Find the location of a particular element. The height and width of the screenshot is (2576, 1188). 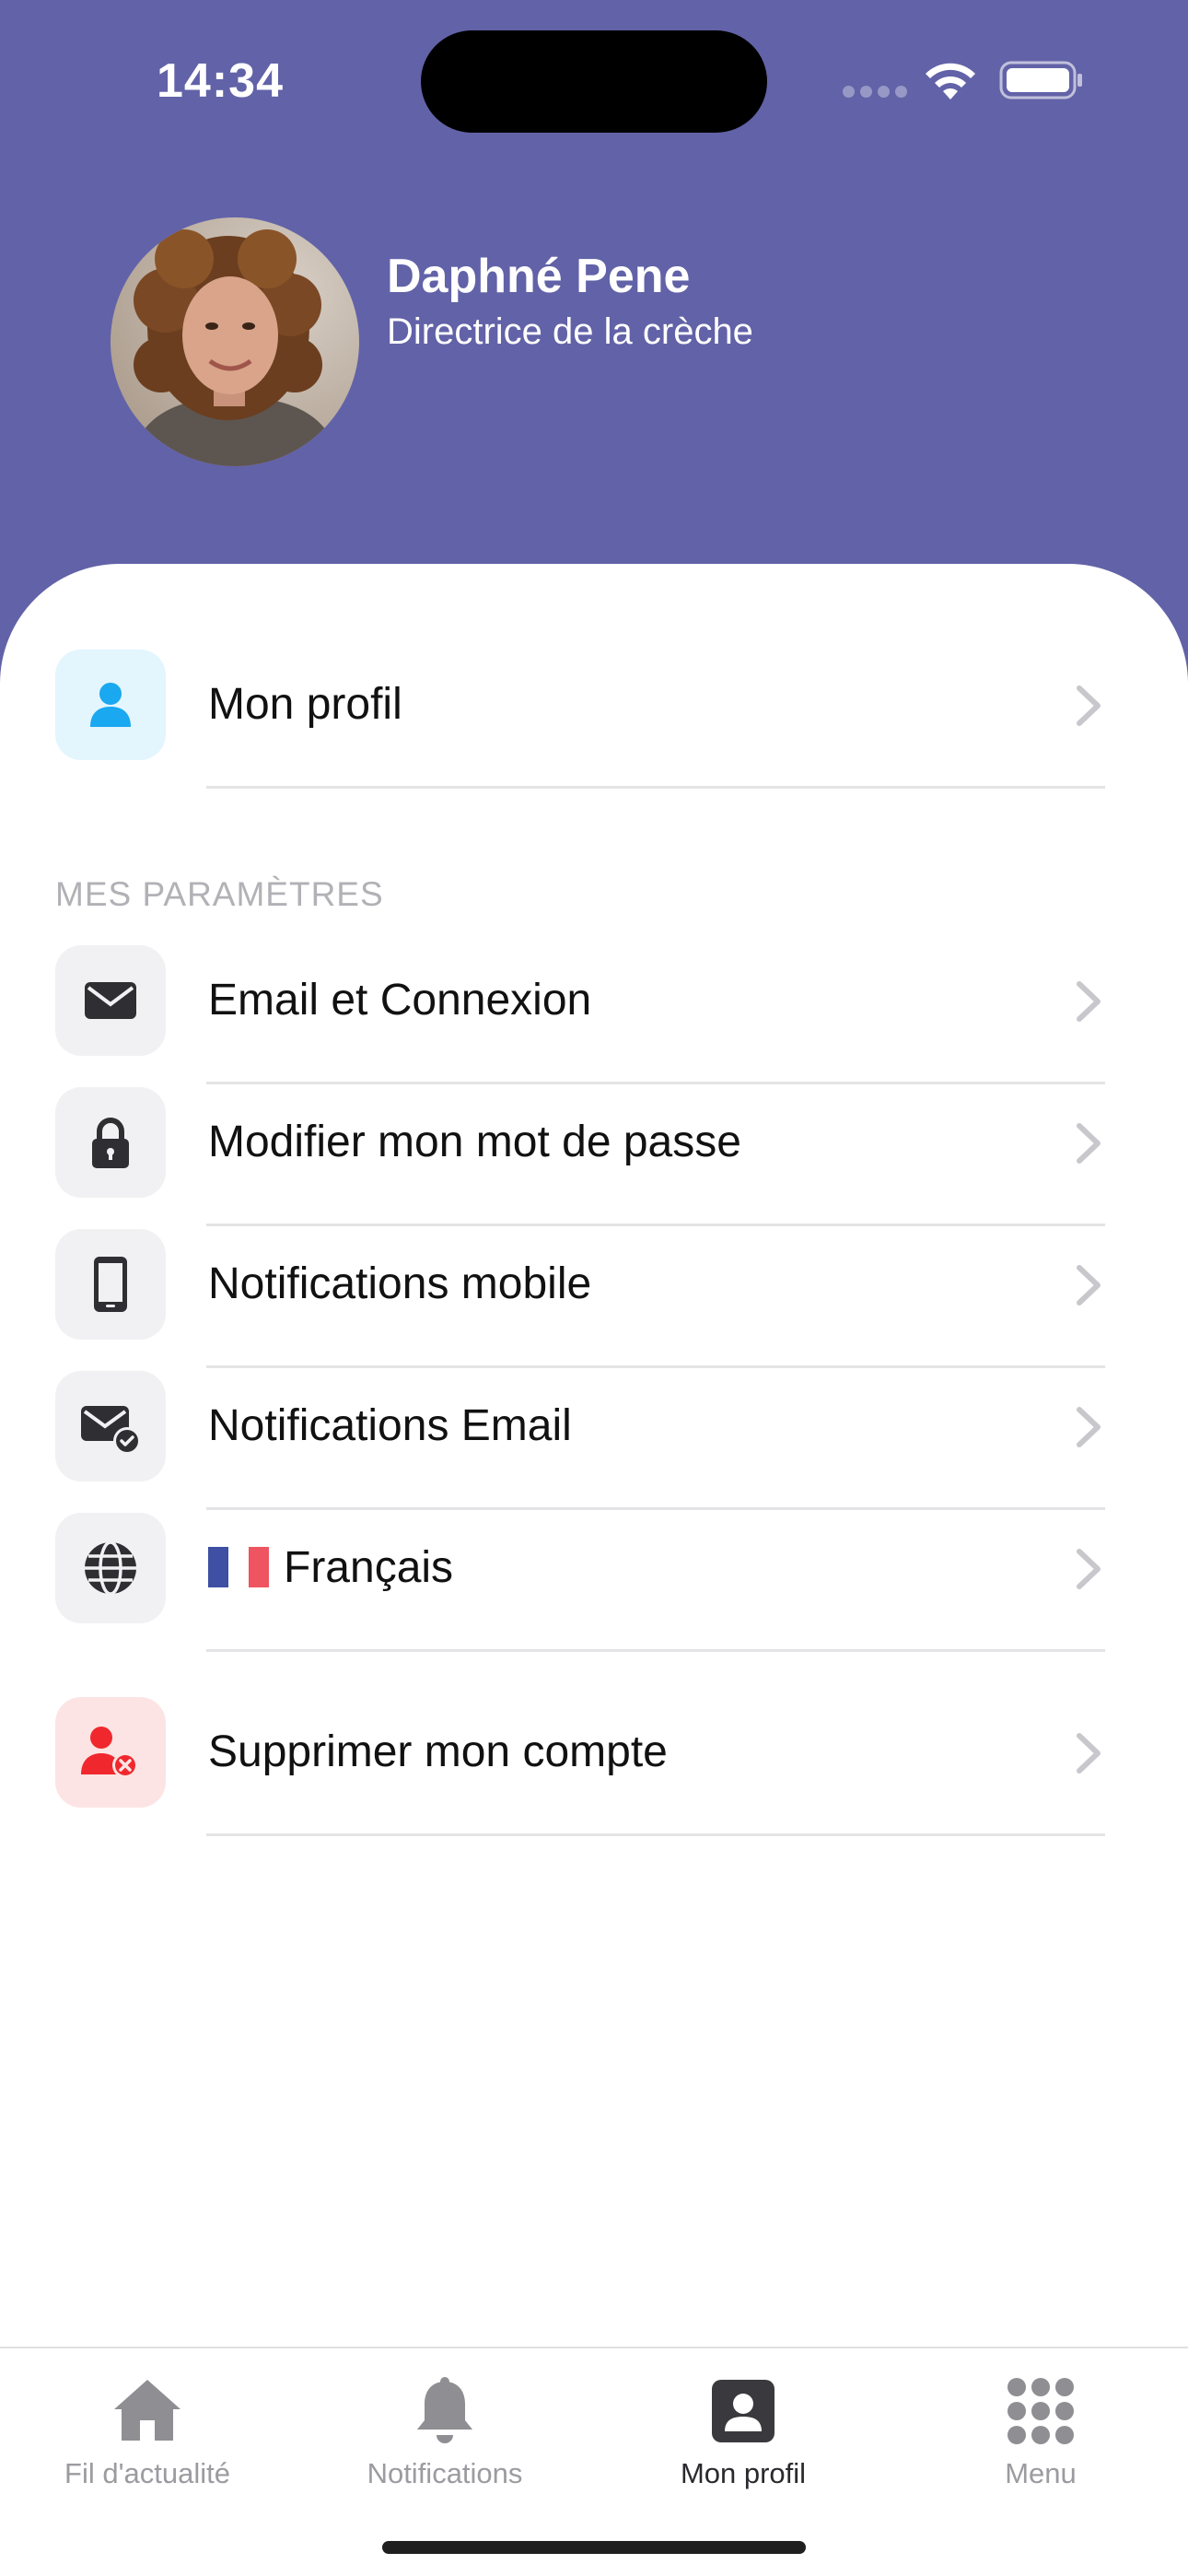

profile-role: Directrice de la crèche is located at coordinates (570, 331).